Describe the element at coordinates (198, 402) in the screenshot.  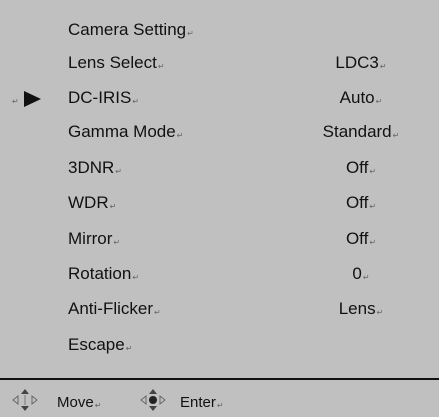
I see `enter-label: Enter` at that location.